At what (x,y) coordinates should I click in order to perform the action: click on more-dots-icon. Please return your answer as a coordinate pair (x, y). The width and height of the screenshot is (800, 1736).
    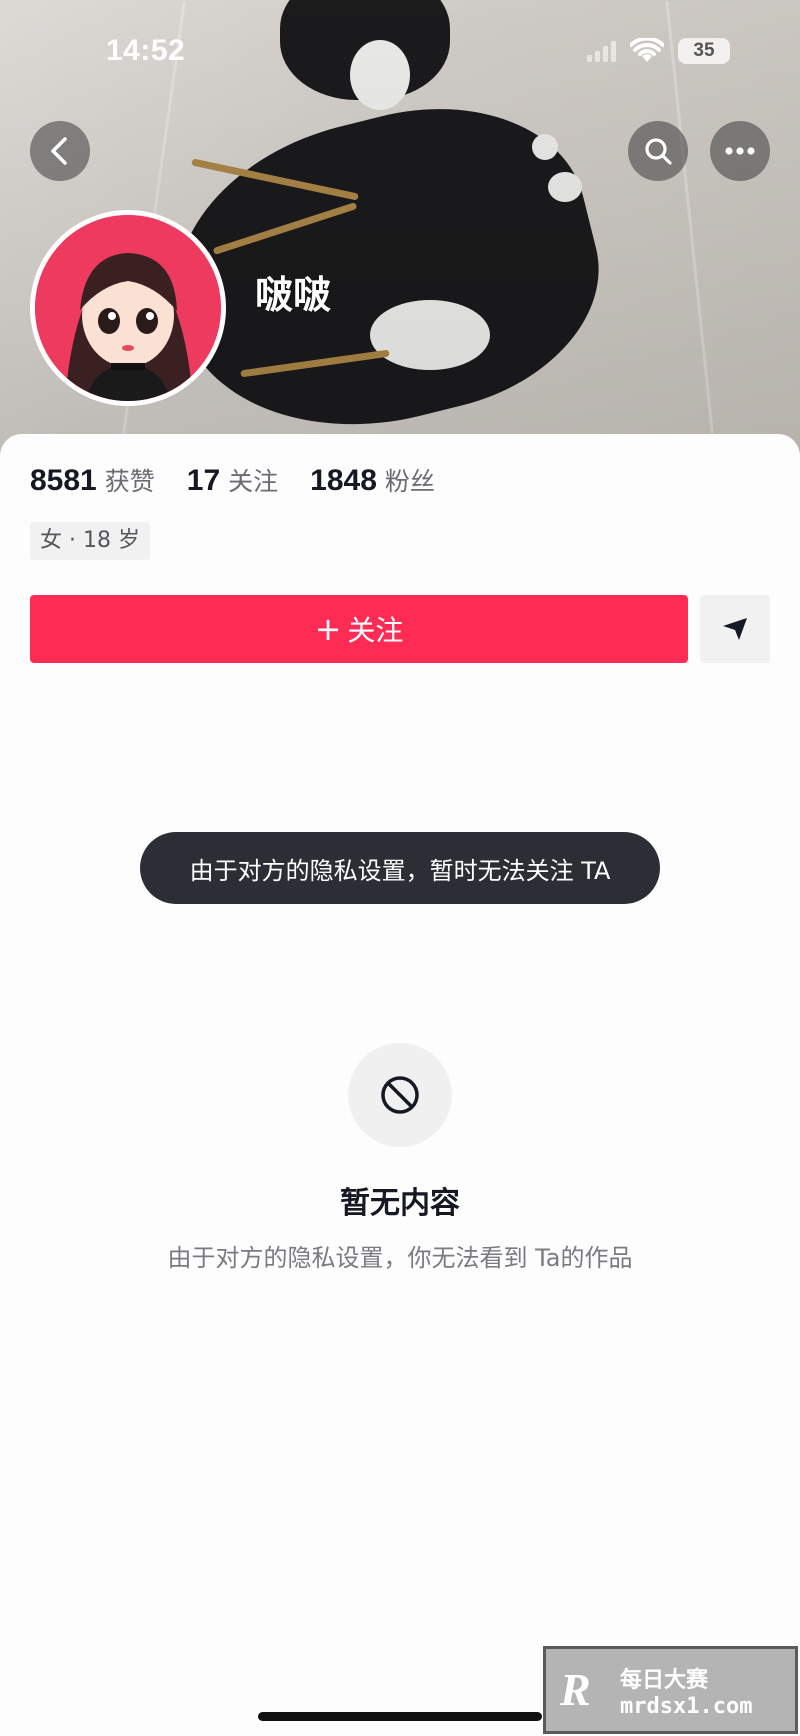
    Looking at the image, I should click on (740, 151).